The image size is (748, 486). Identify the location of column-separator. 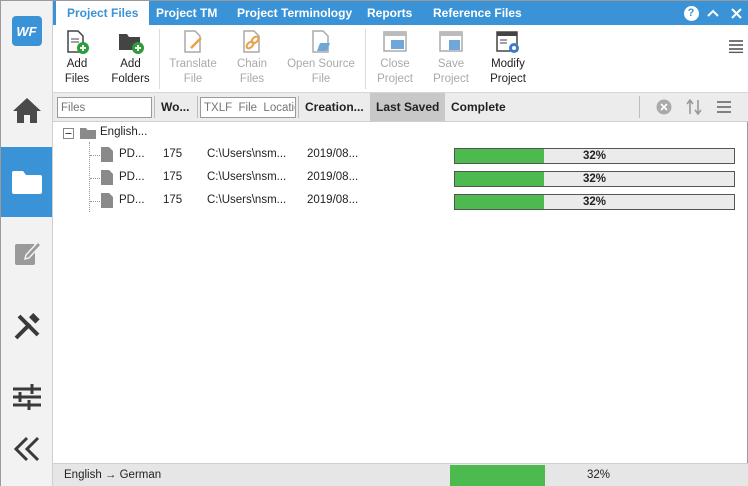
(639, 107).